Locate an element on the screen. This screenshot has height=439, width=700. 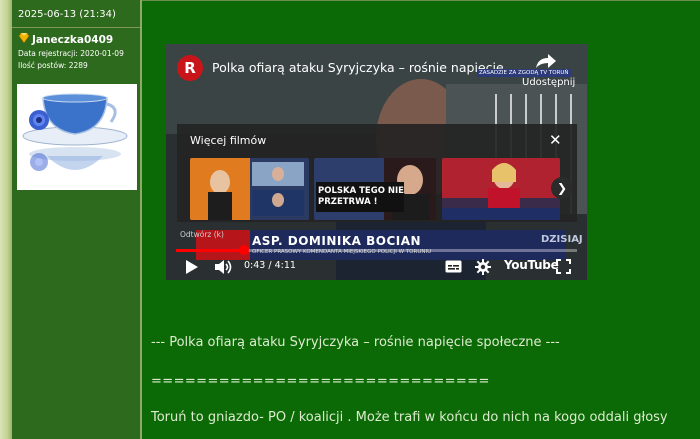
author-registration-date: Data rejestracji: 2020-01-09 is located at coordinates (71, 53).